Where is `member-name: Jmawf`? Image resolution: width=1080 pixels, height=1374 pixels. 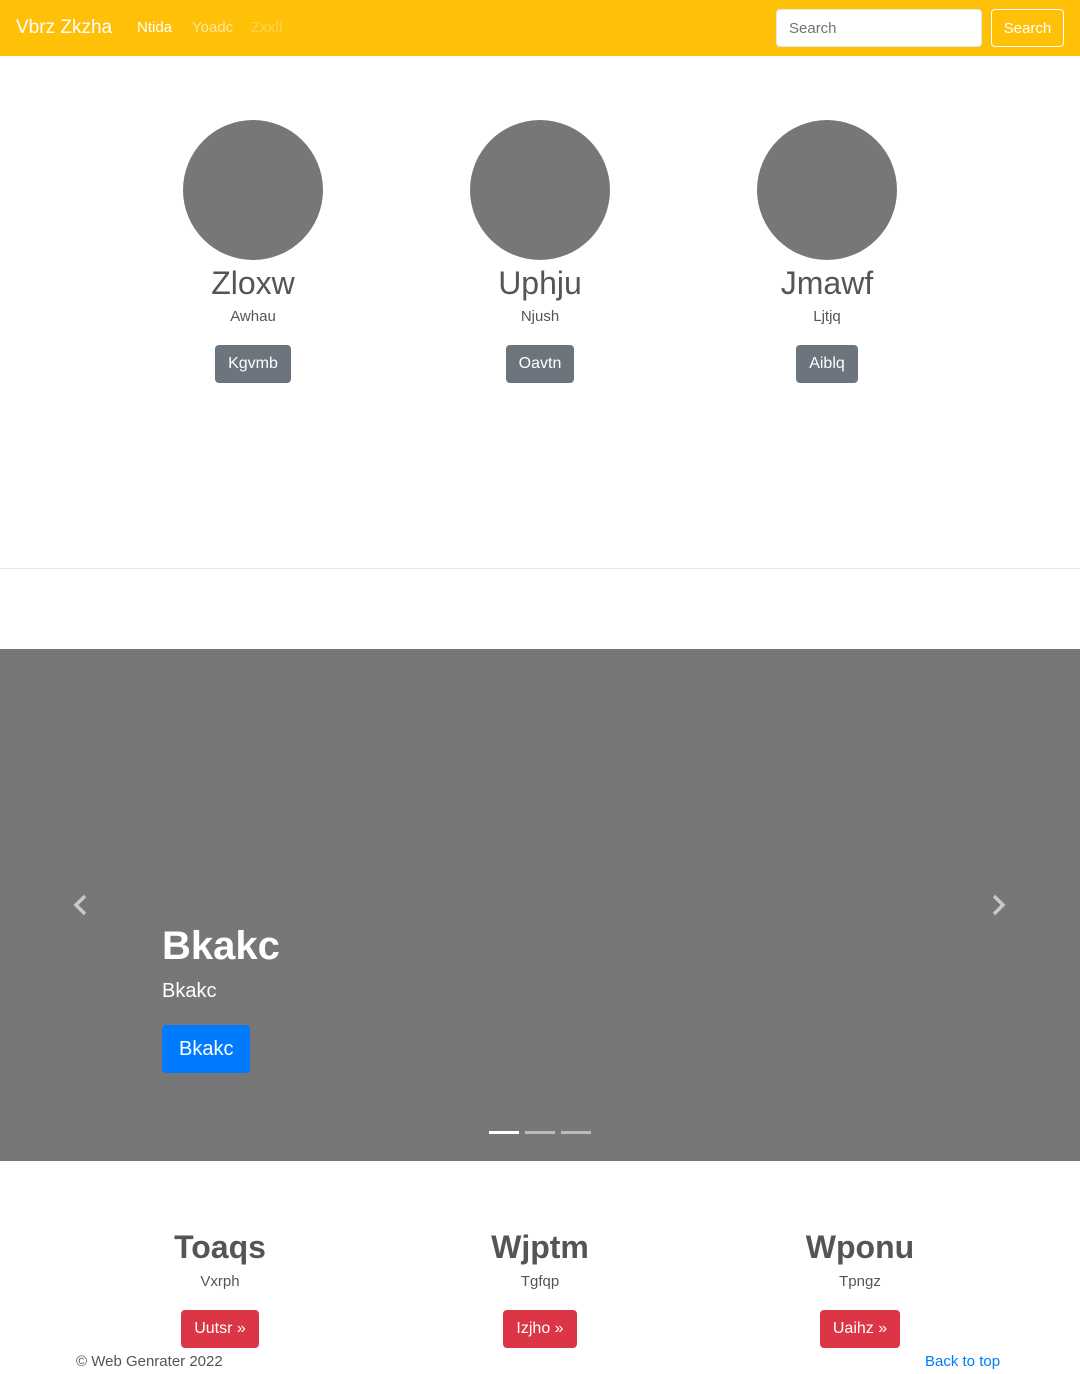 member-name: Jmawf is located at coordinates (827, 283).